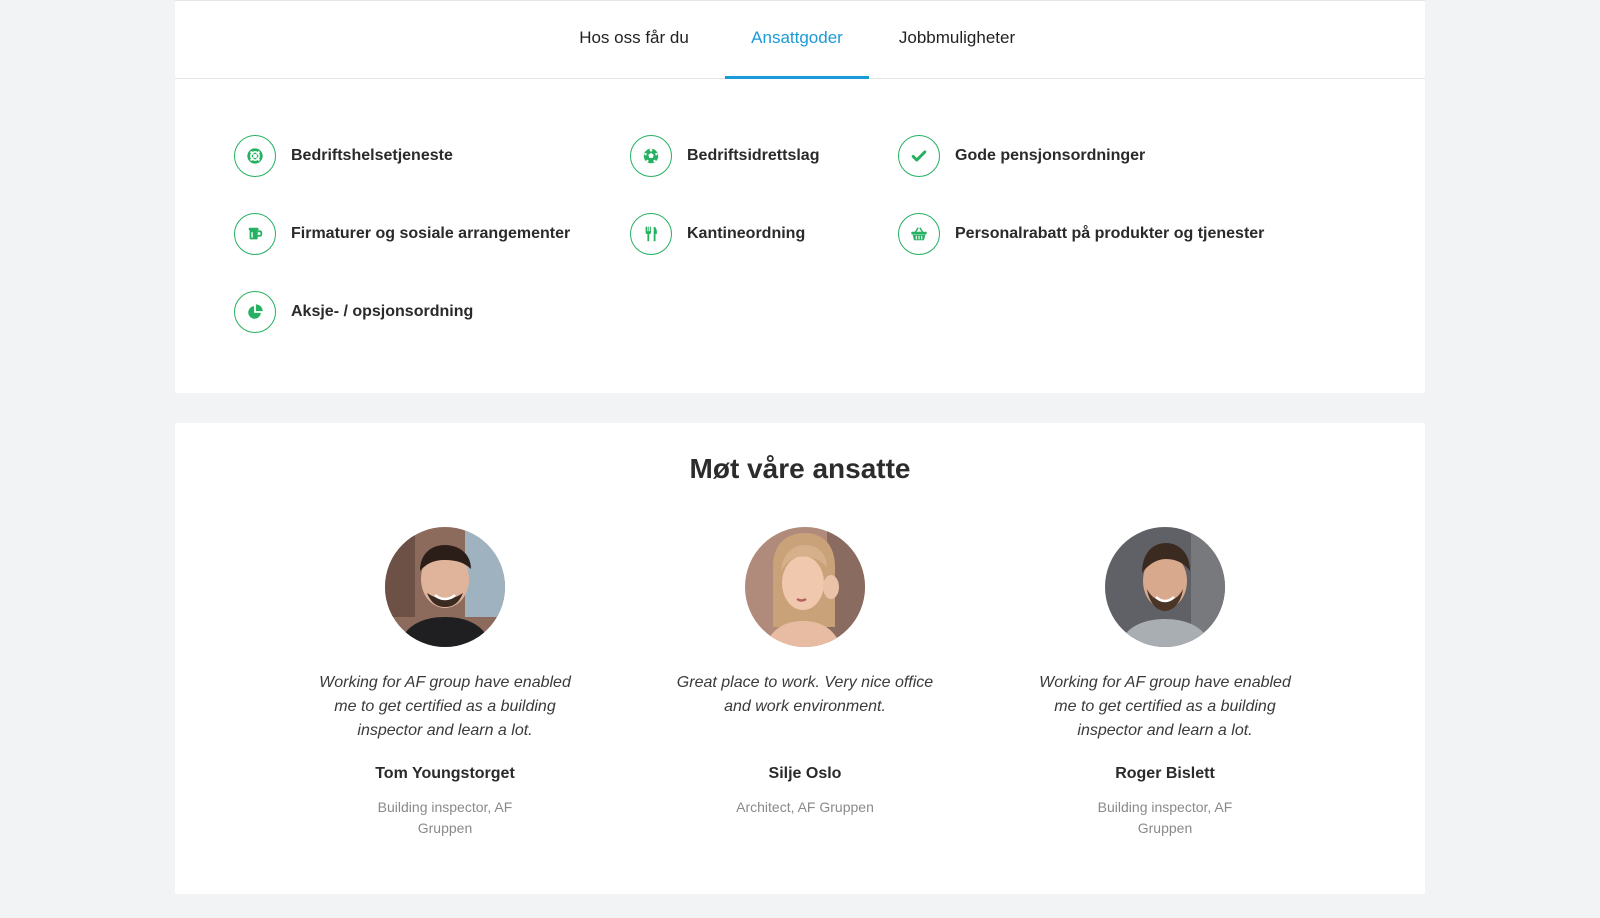 The image size is (1600, 918). I want to click on cutlery-icon, so click(651, 234).